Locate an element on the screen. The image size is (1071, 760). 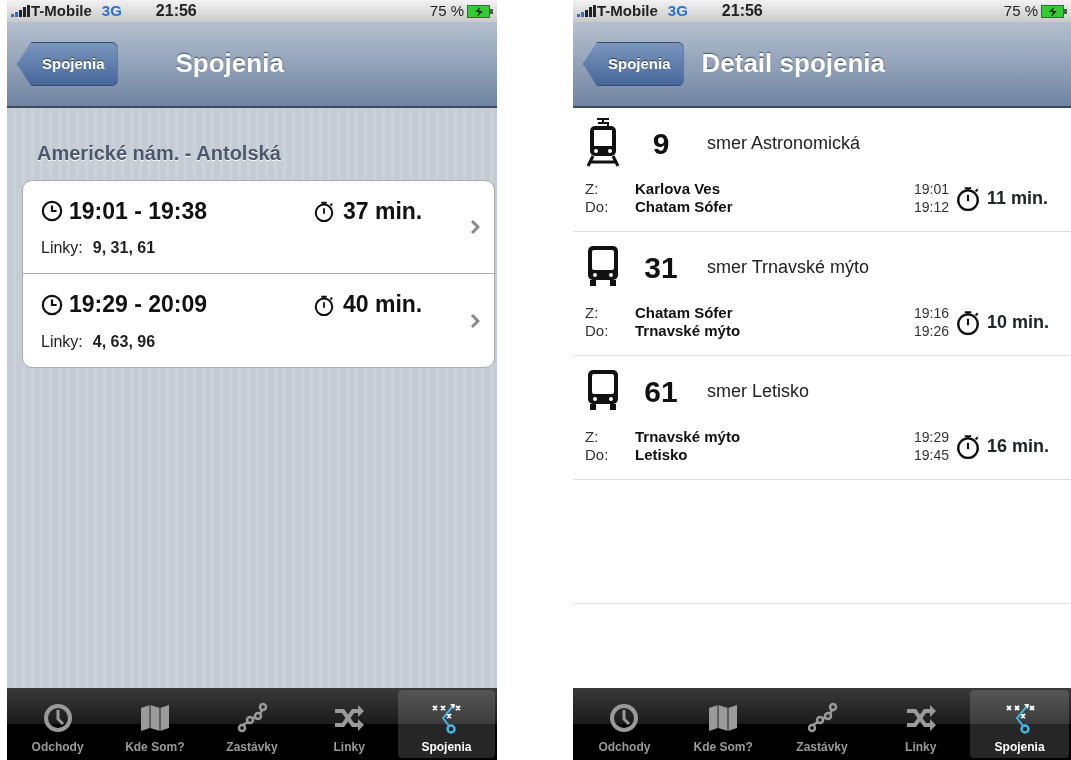
lines-list: 9, 31, 61 is located at coordinates (124, 248).